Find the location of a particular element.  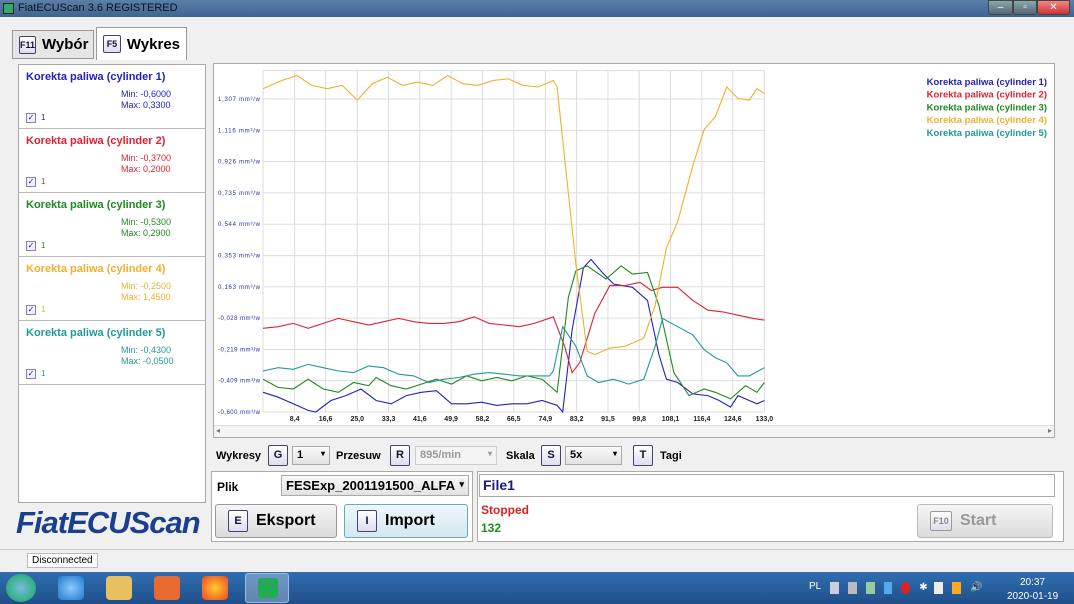

y-tick-label: 1,116 mm³/w is located at coordinates (239, 131).